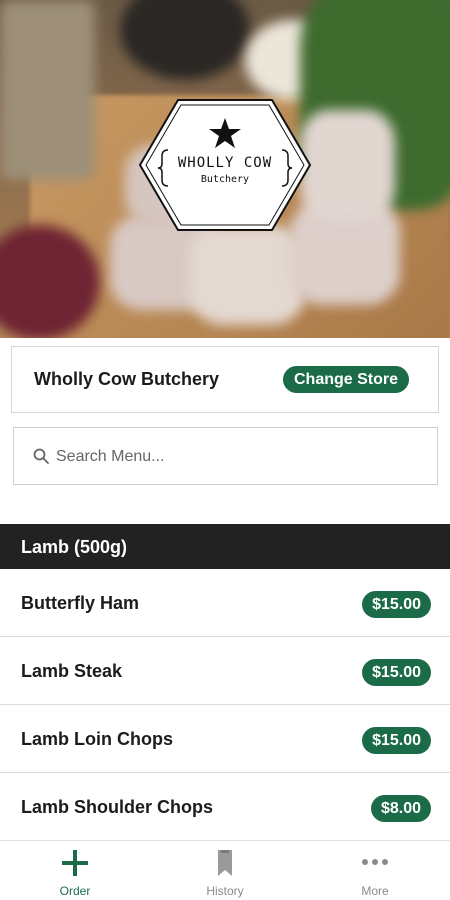  I want to click on menu-item: Lamb Loin Chops $15.00, so click(225, 739).